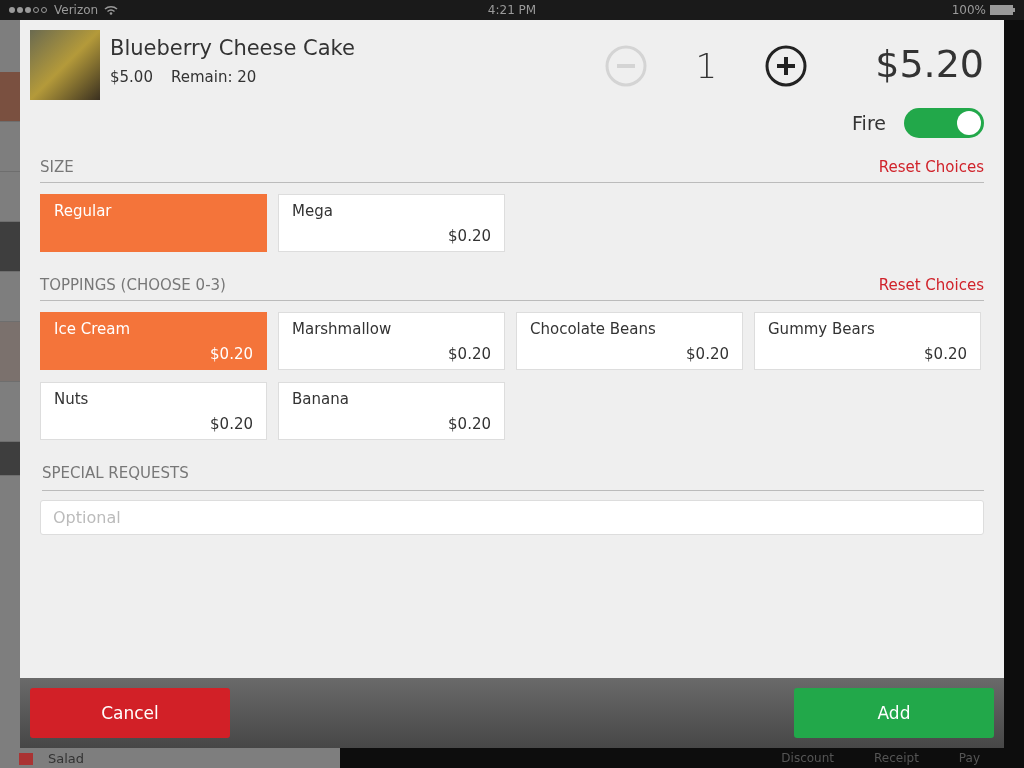 The height and width of the screenshot is (768, 1024). Describe the element at coordinates (944, 123) in the screenshot. I see `fire-toggle` at that location.